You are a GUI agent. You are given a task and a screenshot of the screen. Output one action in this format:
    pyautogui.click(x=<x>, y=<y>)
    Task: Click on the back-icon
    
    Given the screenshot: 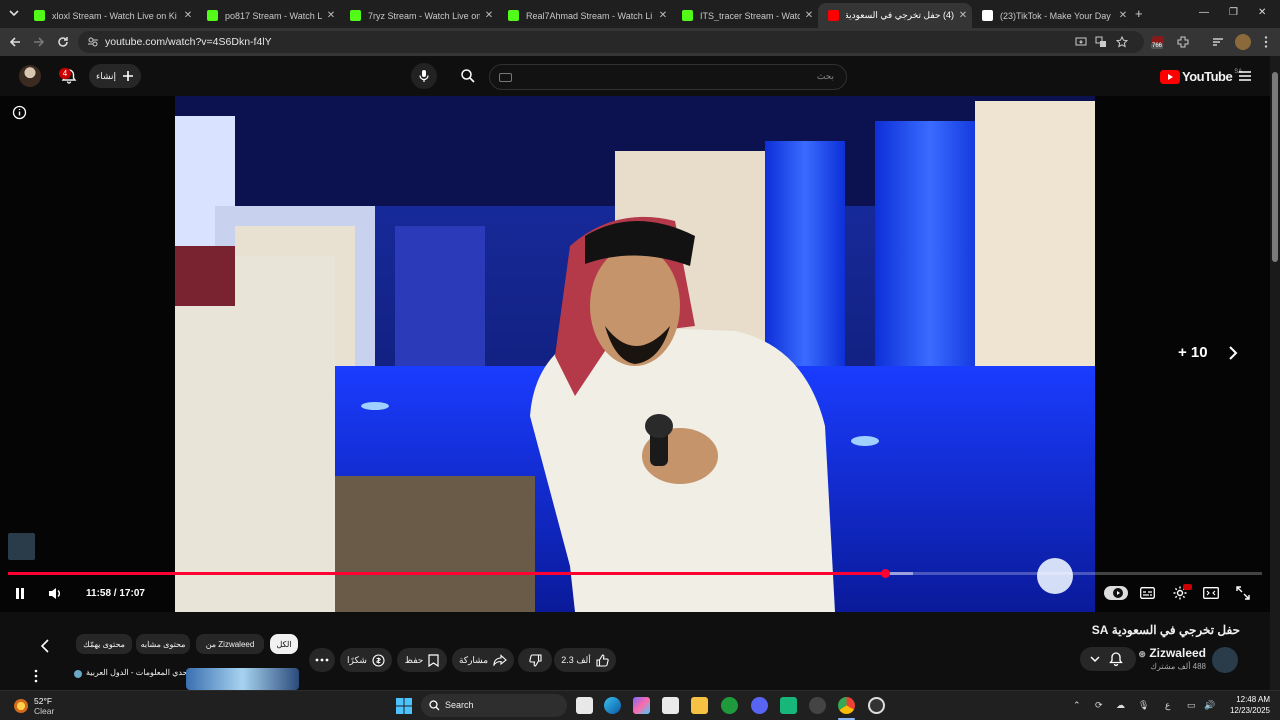 What is the action you would take?
    pyautogui.click(x=15, y=42)
    